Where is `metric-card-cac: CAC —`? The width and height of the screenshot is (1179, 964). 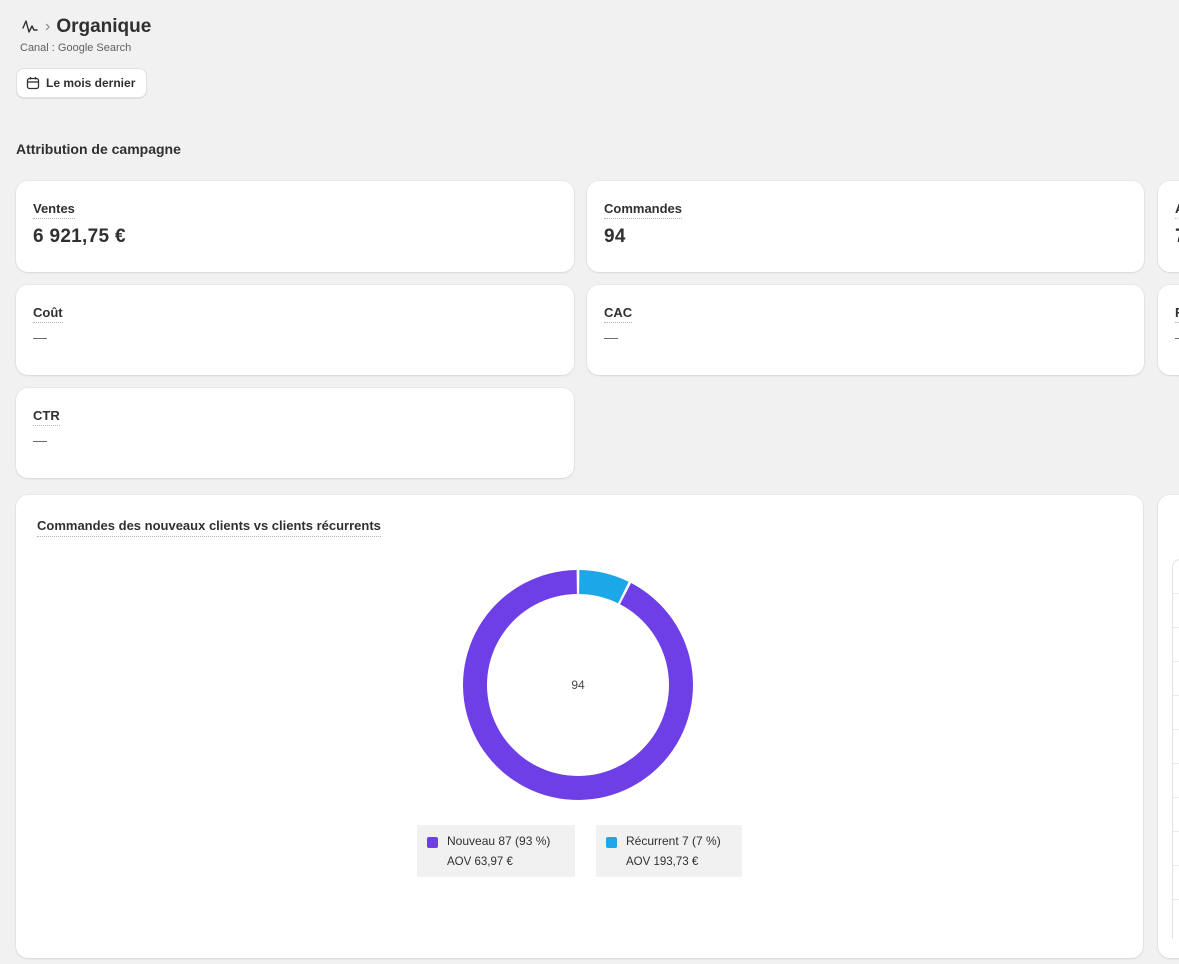
metric-card-cac: CAC — is located at coordinates (865, 330).